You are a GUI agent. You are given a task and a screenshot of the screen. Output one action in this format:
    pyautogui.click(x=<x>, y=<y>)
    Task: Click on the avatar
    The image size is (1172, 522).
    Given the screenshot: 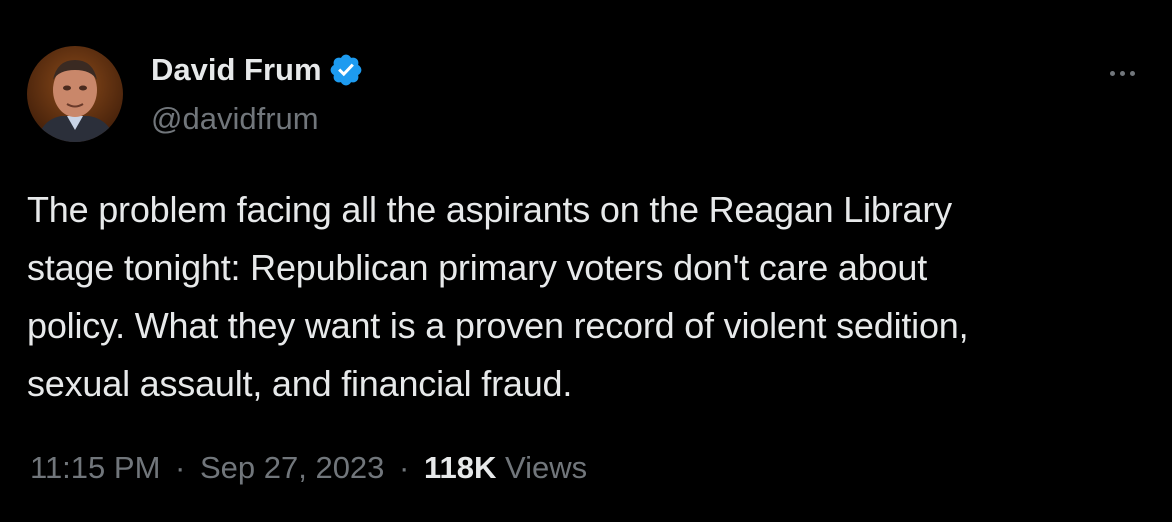 What is the action you would take?
    pyautogui.click(x=75, y=94)
    